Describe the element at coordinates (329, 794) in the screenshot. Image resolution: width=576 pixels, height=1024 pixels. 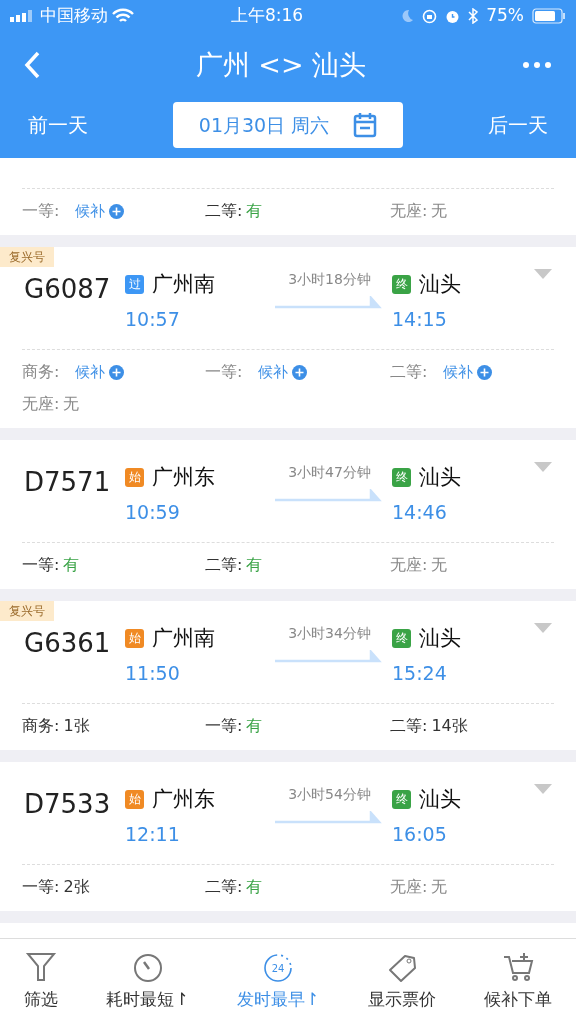
I see `duration-text: 3小时54分钟` at that location.